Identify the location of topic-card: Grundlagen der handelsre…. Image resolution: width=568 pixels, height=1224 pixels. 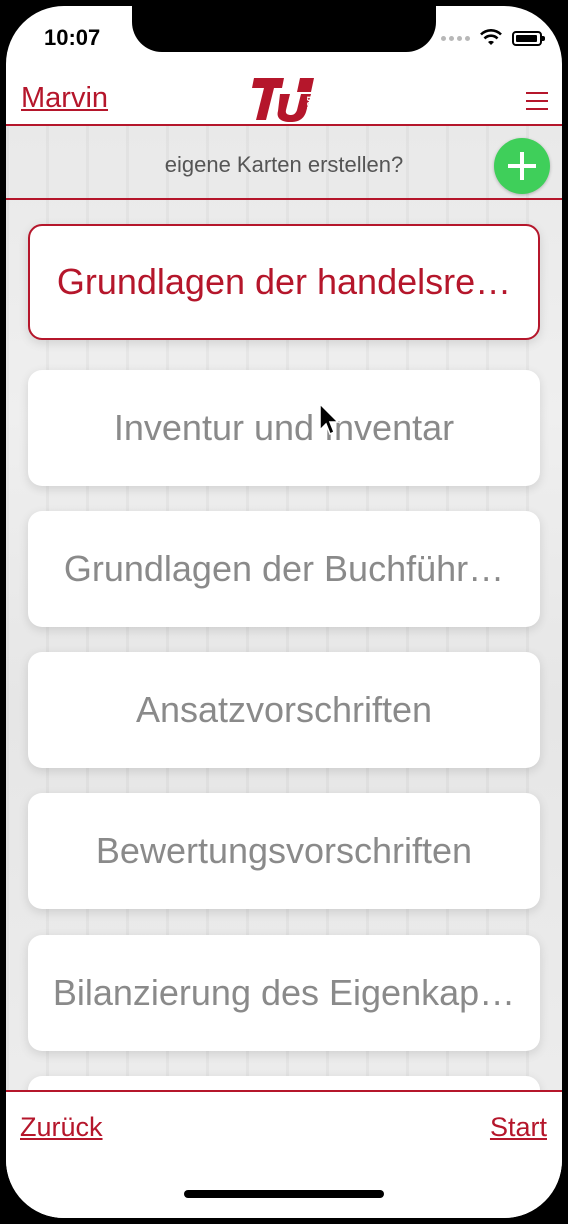
(284, 282).